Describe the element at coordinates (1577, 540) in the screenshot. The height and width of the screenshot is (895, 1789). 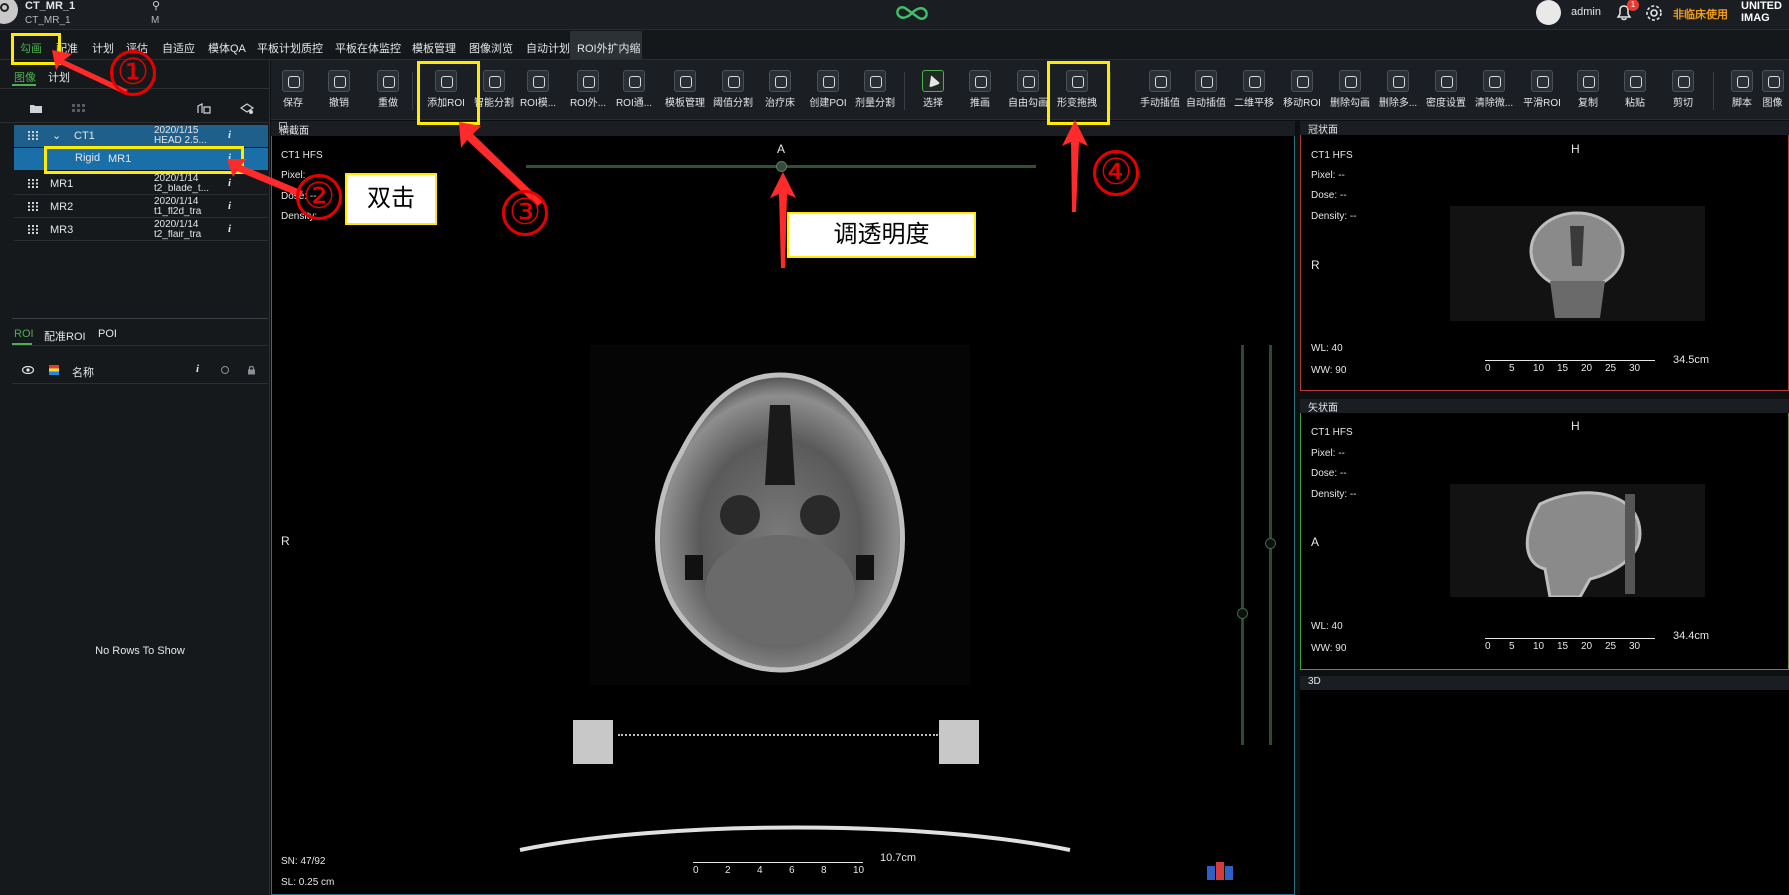
I see `sagittal-mr-image` at that location.